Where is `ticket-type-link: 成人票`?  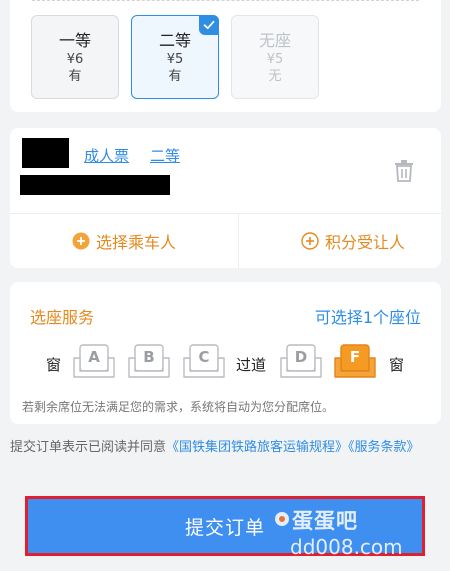 ticket-type-link: 成人票 is located at coordinates (106, 155).